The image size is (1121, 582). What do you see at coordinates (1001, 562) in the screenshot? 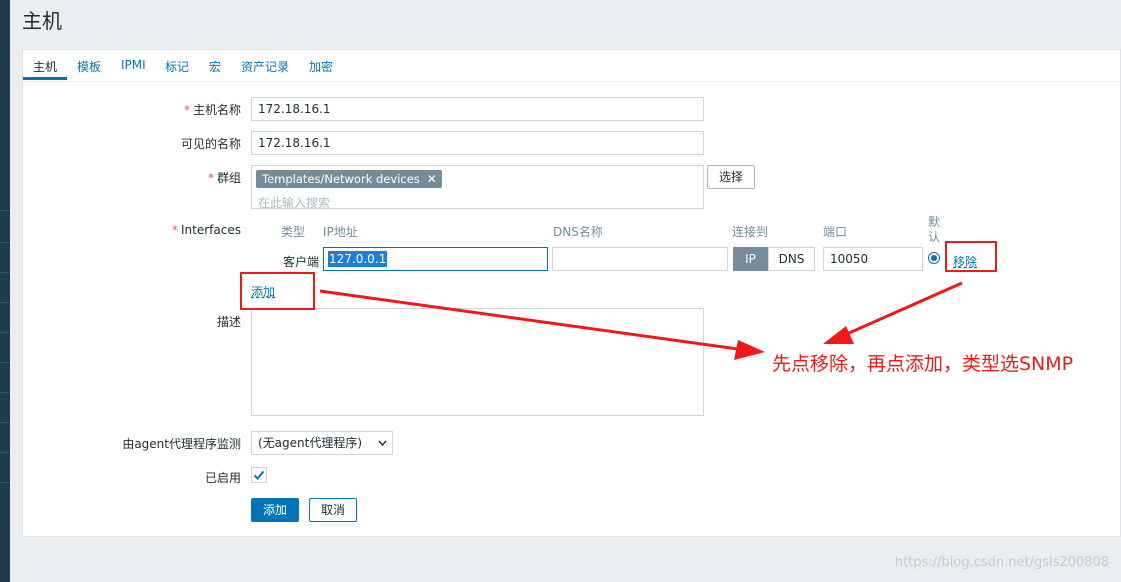
I see `watermark: https://blog.csdn.net/gsls200808` at bounding box center [1001, 562].